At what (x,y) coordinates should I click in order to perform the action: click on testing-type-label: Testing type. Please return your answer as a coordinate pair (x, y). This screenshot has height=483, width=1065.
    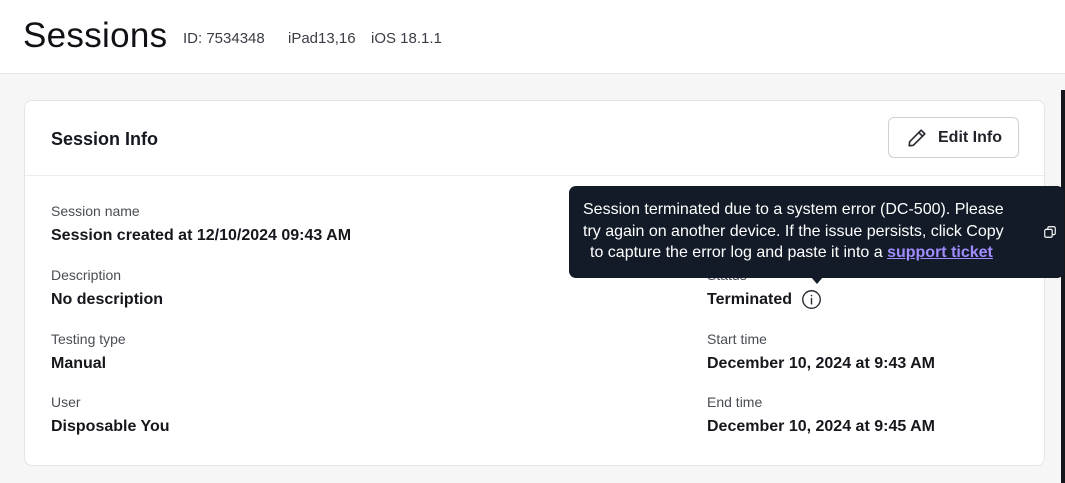
    Looking at the image, I should click on (88, 339).